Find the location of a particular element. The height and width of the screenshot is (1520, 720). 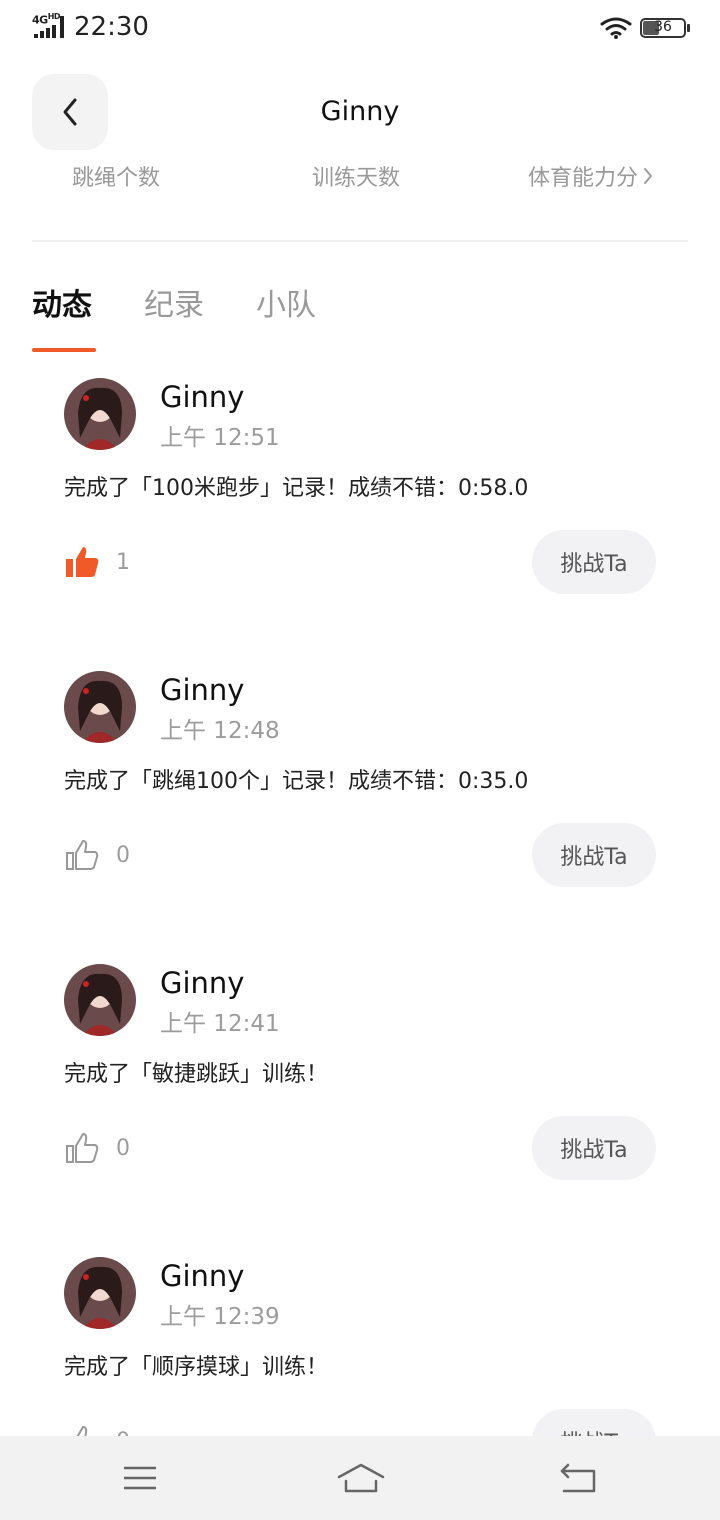

stat-jump-rope-count: 跳绳个数 is located at coordinates (116, 176).